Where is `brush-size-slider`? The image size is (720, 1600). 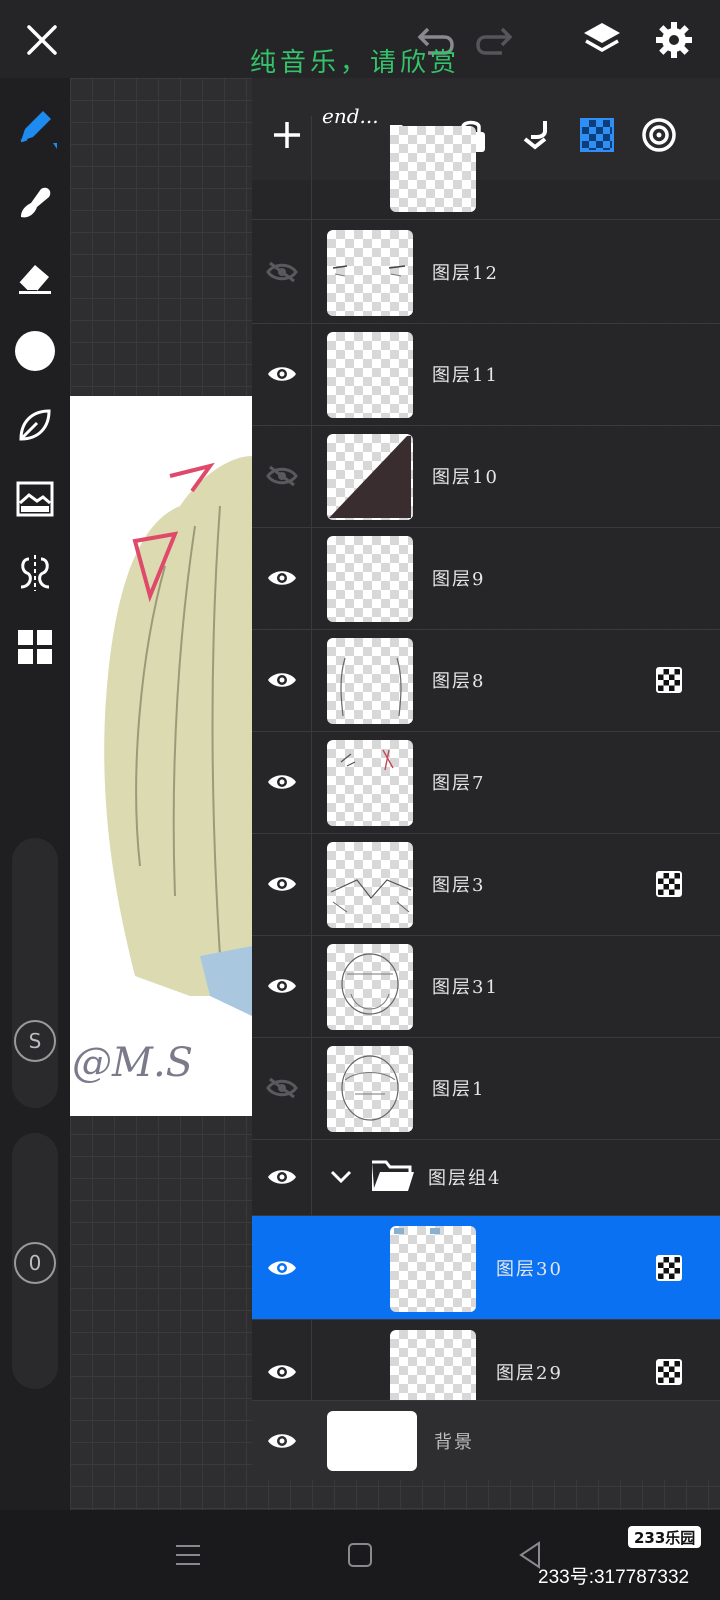
brush-size-slider is located at coordinates (35, 973).